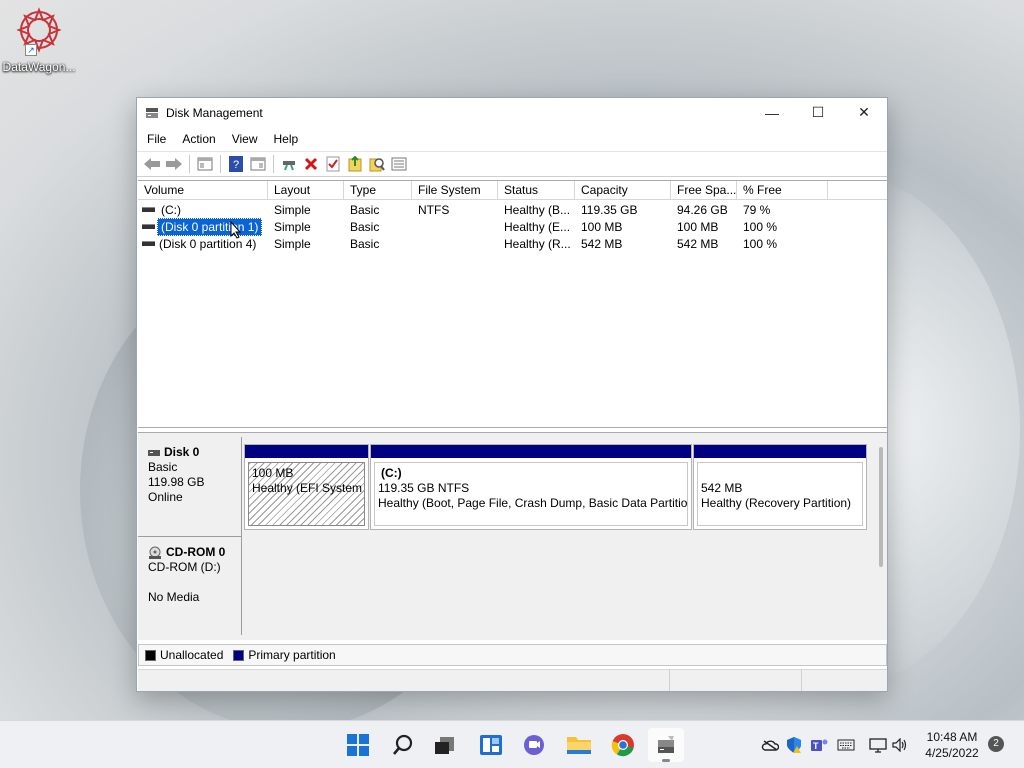 The height and width of the screenshot is (768, 1024). Describe the element at coordinates (358, 745) in the screenshot. I see `windows-start-icon` at that location.